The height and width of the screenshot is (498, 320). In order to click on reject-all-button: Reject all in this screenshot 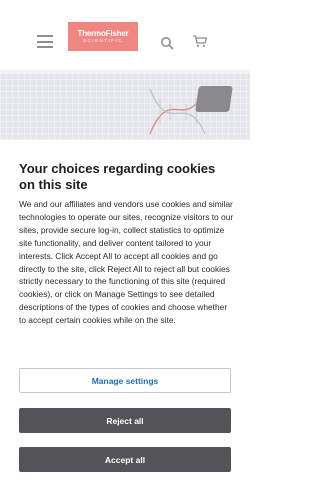, I will do `click(125, 420)`.